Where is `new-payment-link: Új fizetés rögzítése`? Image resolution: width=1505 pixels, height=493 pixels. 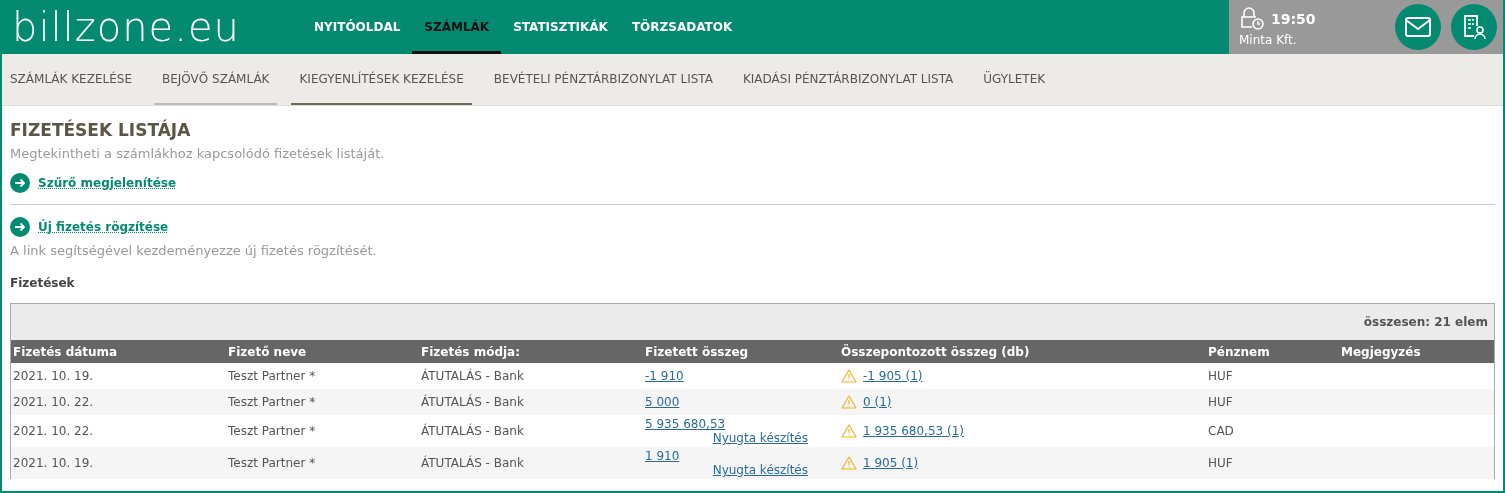
new-payment-link: Új fizetés rögzítése is located at coordinates (103, 227).